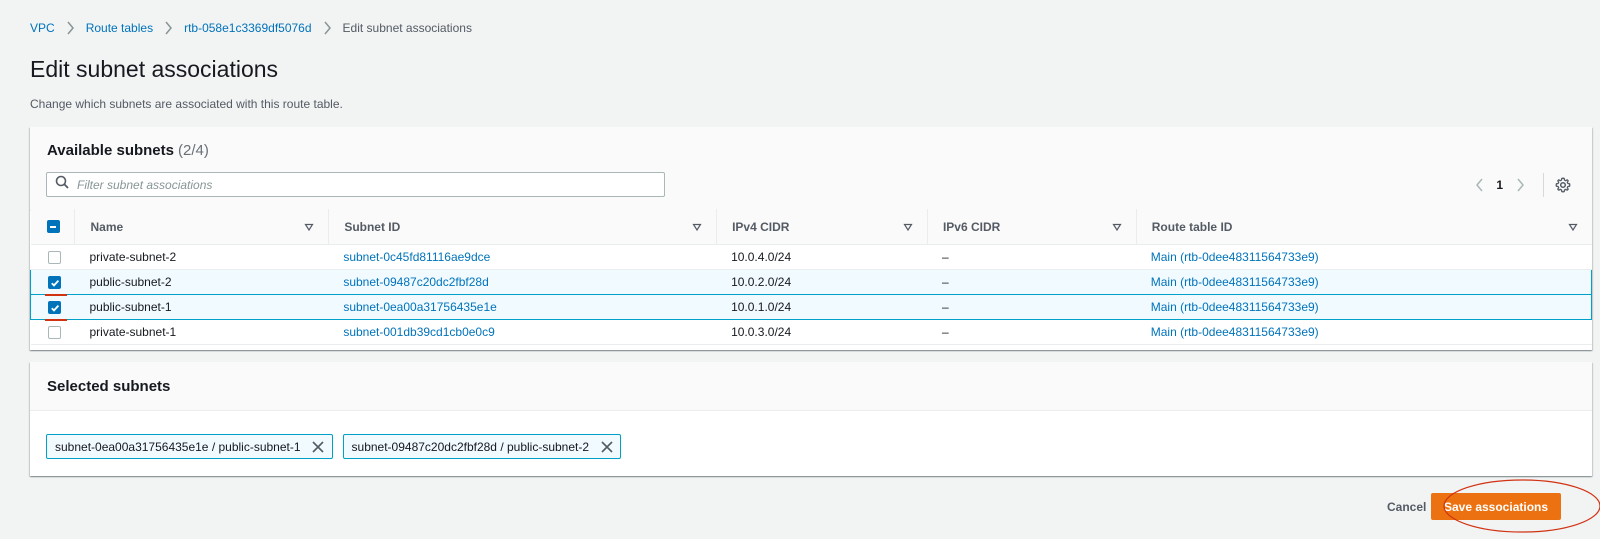 The image size is (1600, 539). What do you see at coordinates (821, 282) in the screenshot?
I see `cell-ipv4-cidr: 10.0.2.0/24` at bounding box center [821, 282].